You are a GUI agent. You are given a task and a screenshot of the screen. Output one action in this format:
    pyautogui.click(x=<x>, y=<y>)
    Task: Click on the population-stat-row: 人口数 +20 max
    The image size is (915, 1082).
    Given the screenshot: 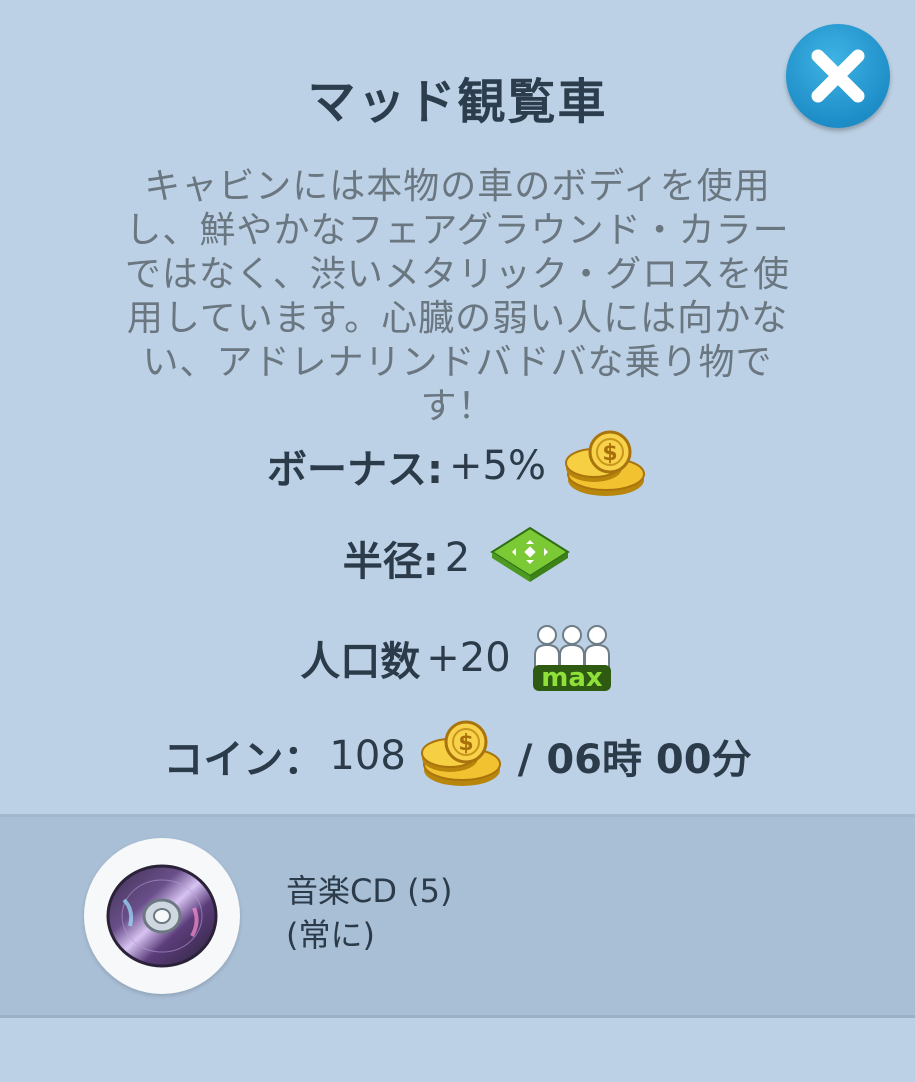 What is the action you would take?
    pyautogui.click(x=457, y=658)
    